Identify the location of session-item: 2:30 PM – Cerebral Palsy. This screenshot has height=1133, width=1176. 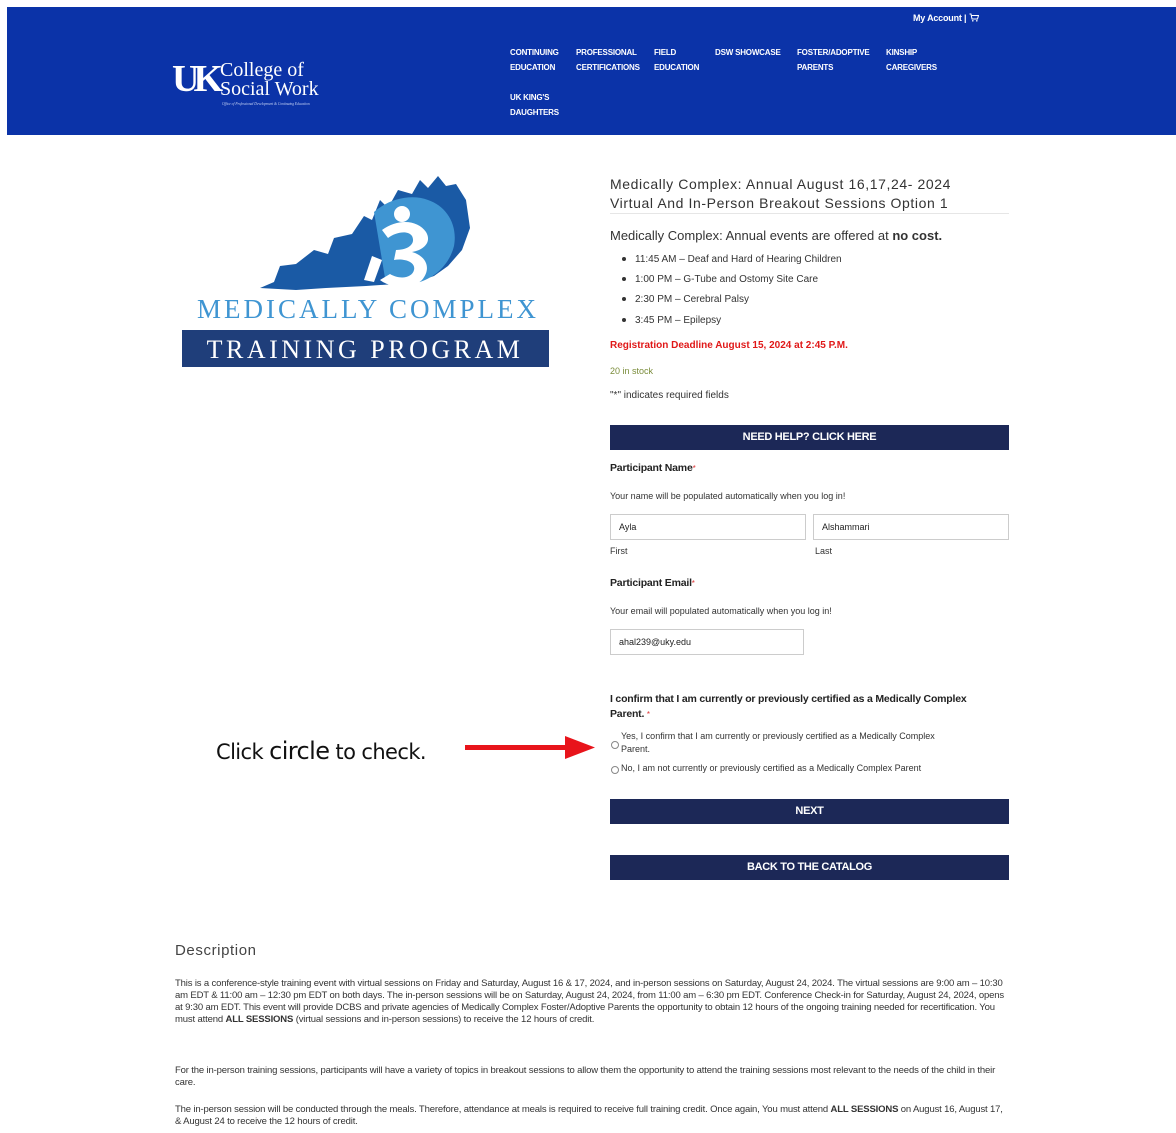
(685, 299).